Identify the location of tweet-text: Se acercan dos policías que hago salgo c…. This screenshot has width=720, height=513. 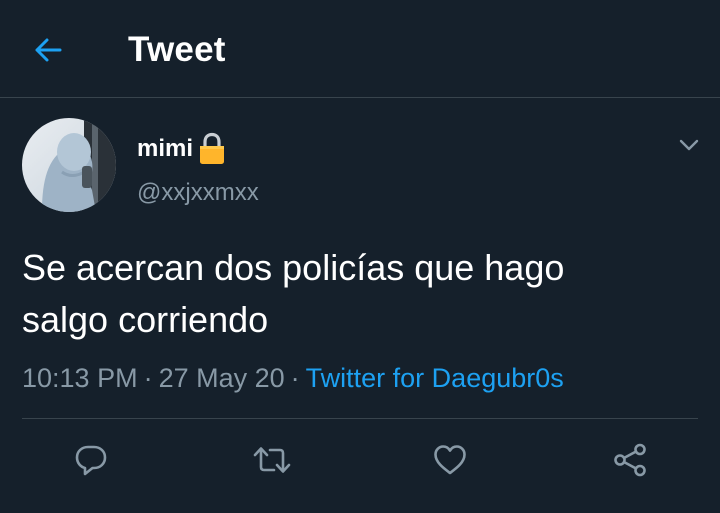
(293, 293).